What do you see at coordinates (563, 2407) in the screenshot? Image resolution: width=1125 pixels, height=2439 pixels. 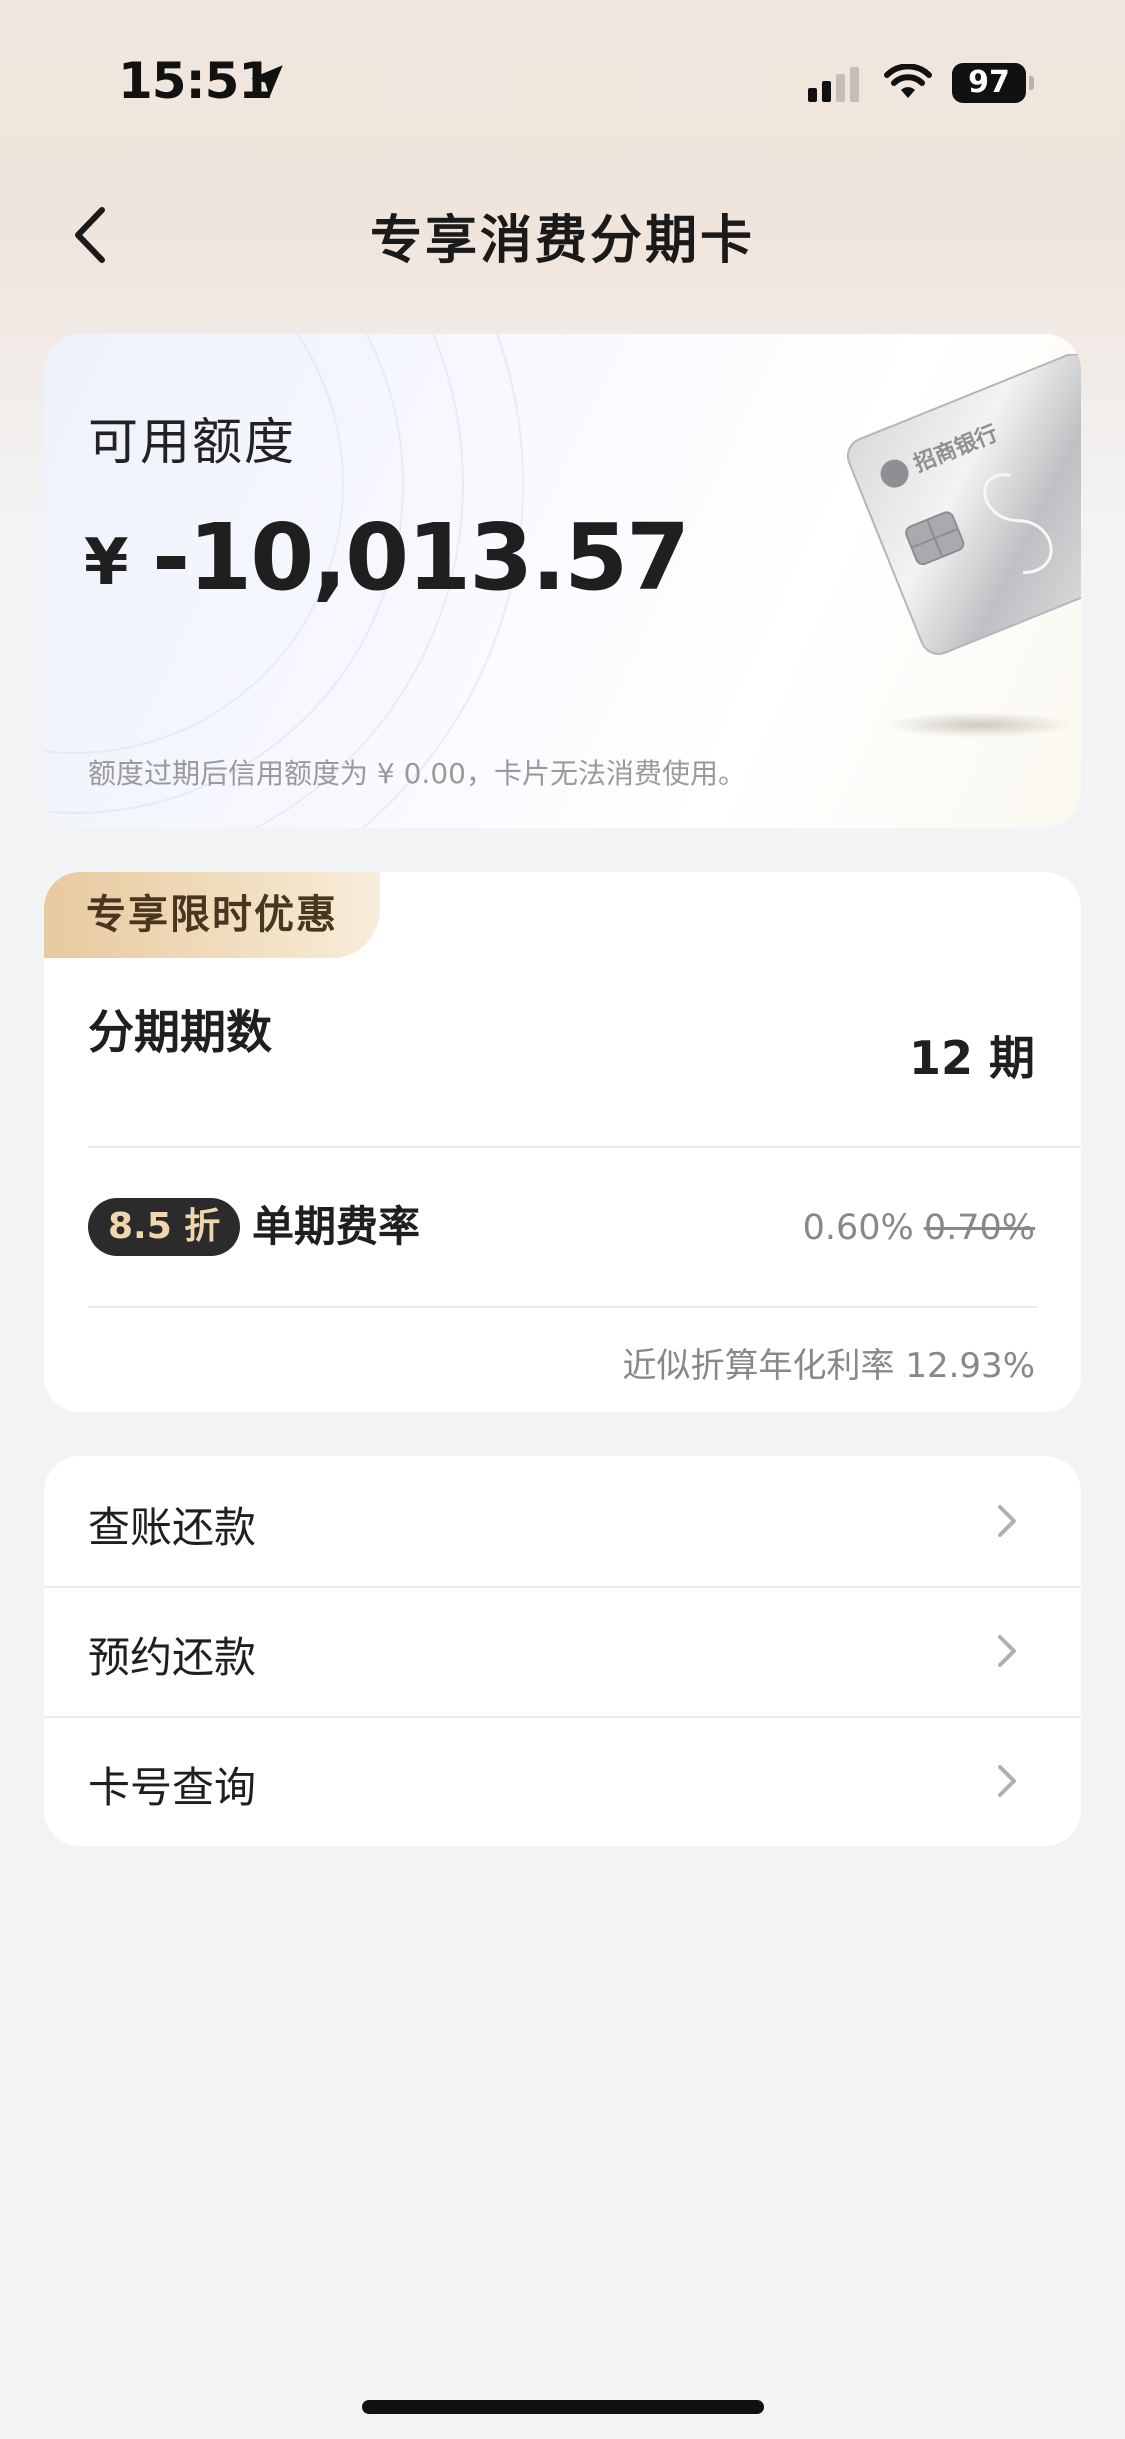 I see `home-indicator` at bounding box center [563, 2407].